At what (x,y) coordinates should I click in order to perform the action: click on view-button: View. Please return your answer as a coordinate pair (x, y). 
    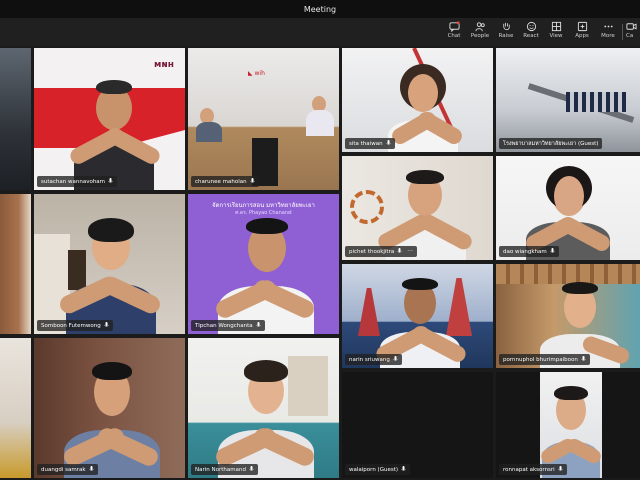
    Looking at the image, I should click on (556, 33).